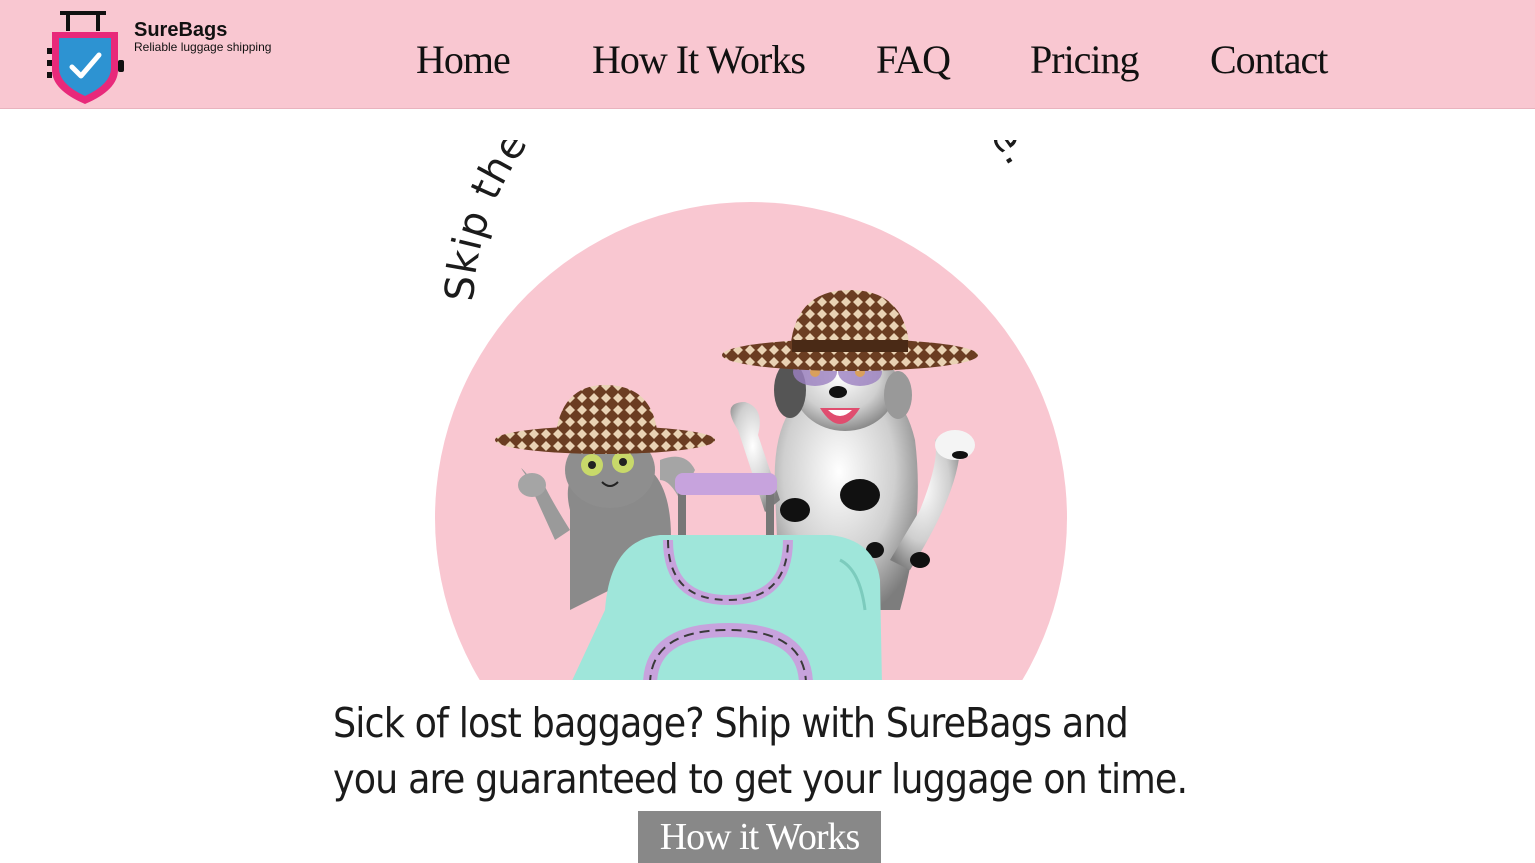 The image size is (1535, 863). What do you see at coordinates (203, 47) in the screenshot?
I see `brand-tagline: Reliable luggage shipping` at bounding box center [203, 47].